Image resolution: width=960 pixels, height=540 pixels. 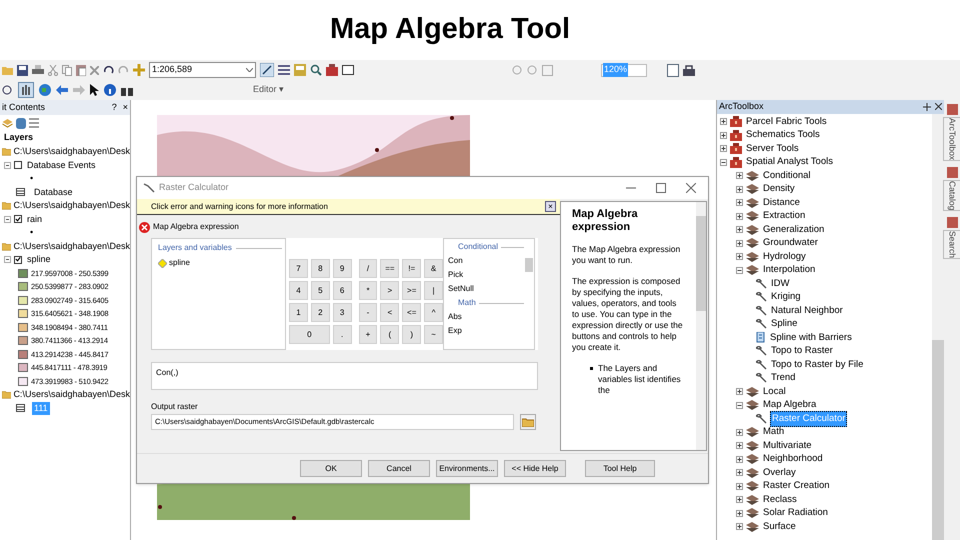 What do you see at coordinates (781, 203) in the screenshot?
I see `tree-item: Distance` at bounding box center [781, 203].